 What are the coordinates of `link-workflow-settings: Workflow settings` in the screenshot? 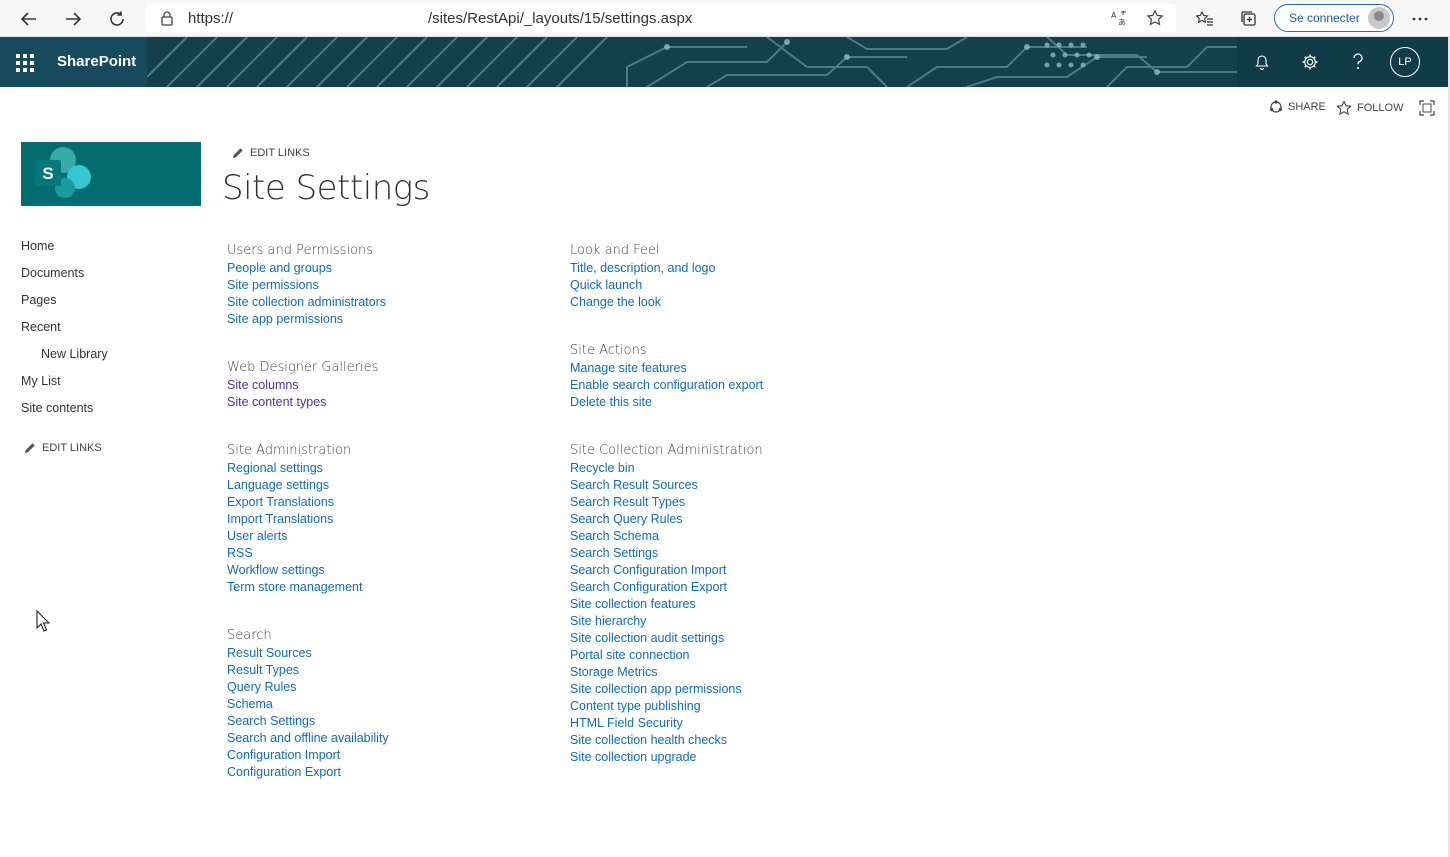 It's located at (294, 570).